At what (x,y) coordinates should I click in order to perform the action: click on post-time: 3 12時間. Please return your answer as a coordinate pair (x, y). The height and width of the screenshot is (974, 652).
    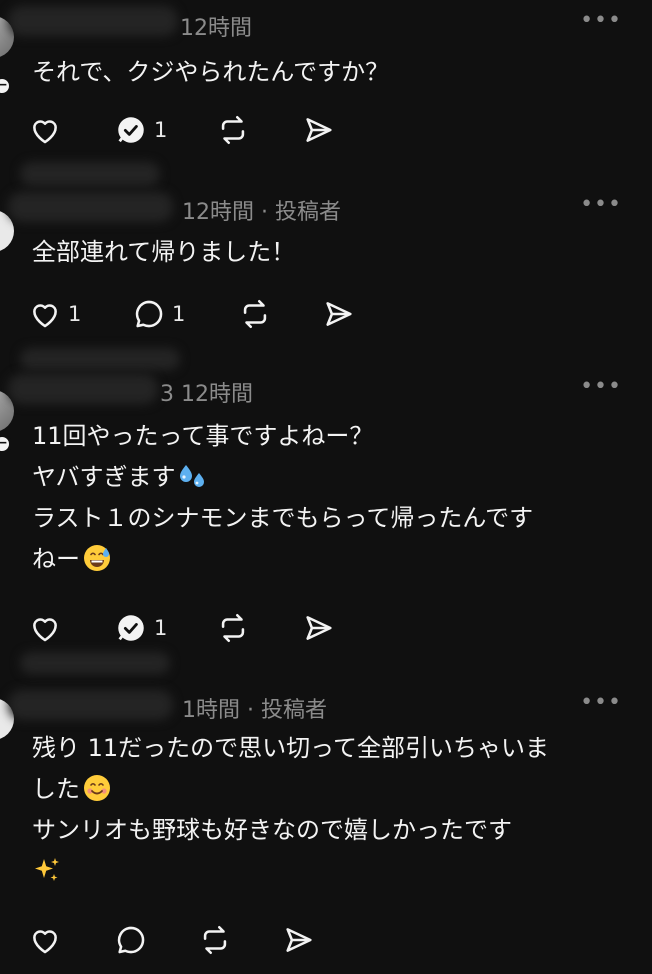
    Looking at the image, I should click on (206, 394).